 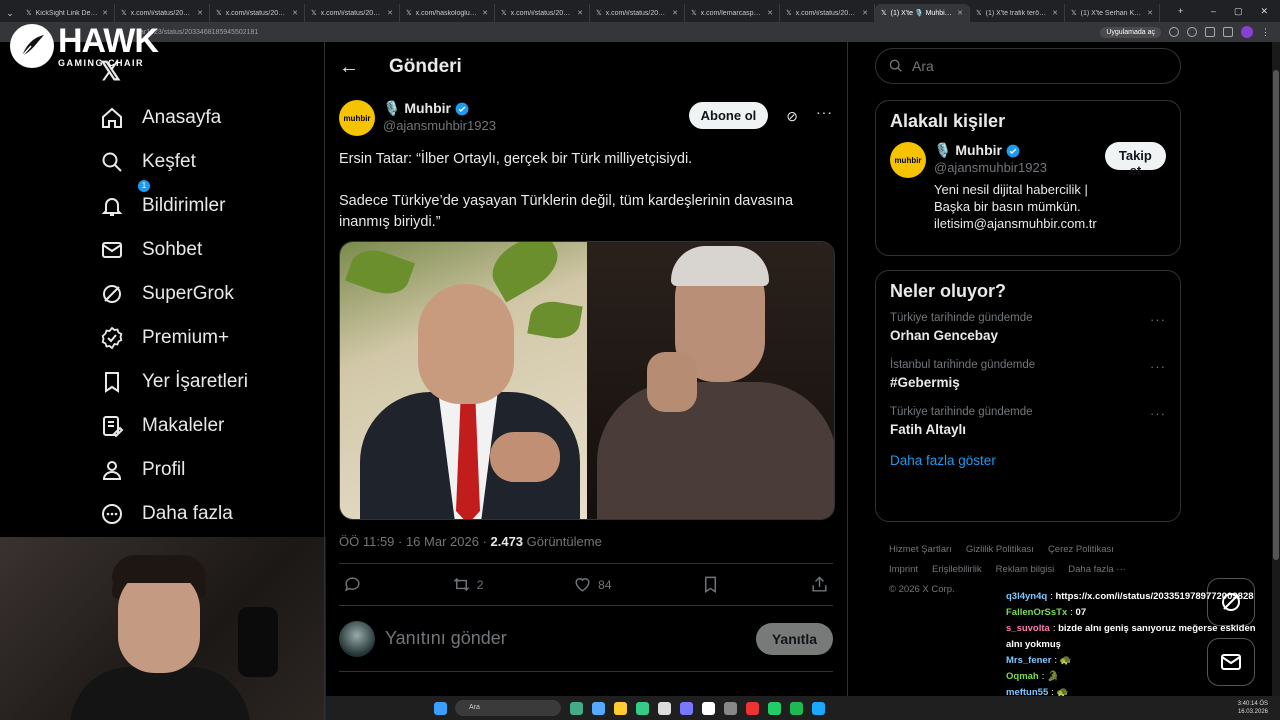 What do you see at coordinates (1112, 13) in the screenshot?
I see `browser-tab: 𝕏(1) X'te Serhan Kaya...✕` at bounding box center [1112, 13].